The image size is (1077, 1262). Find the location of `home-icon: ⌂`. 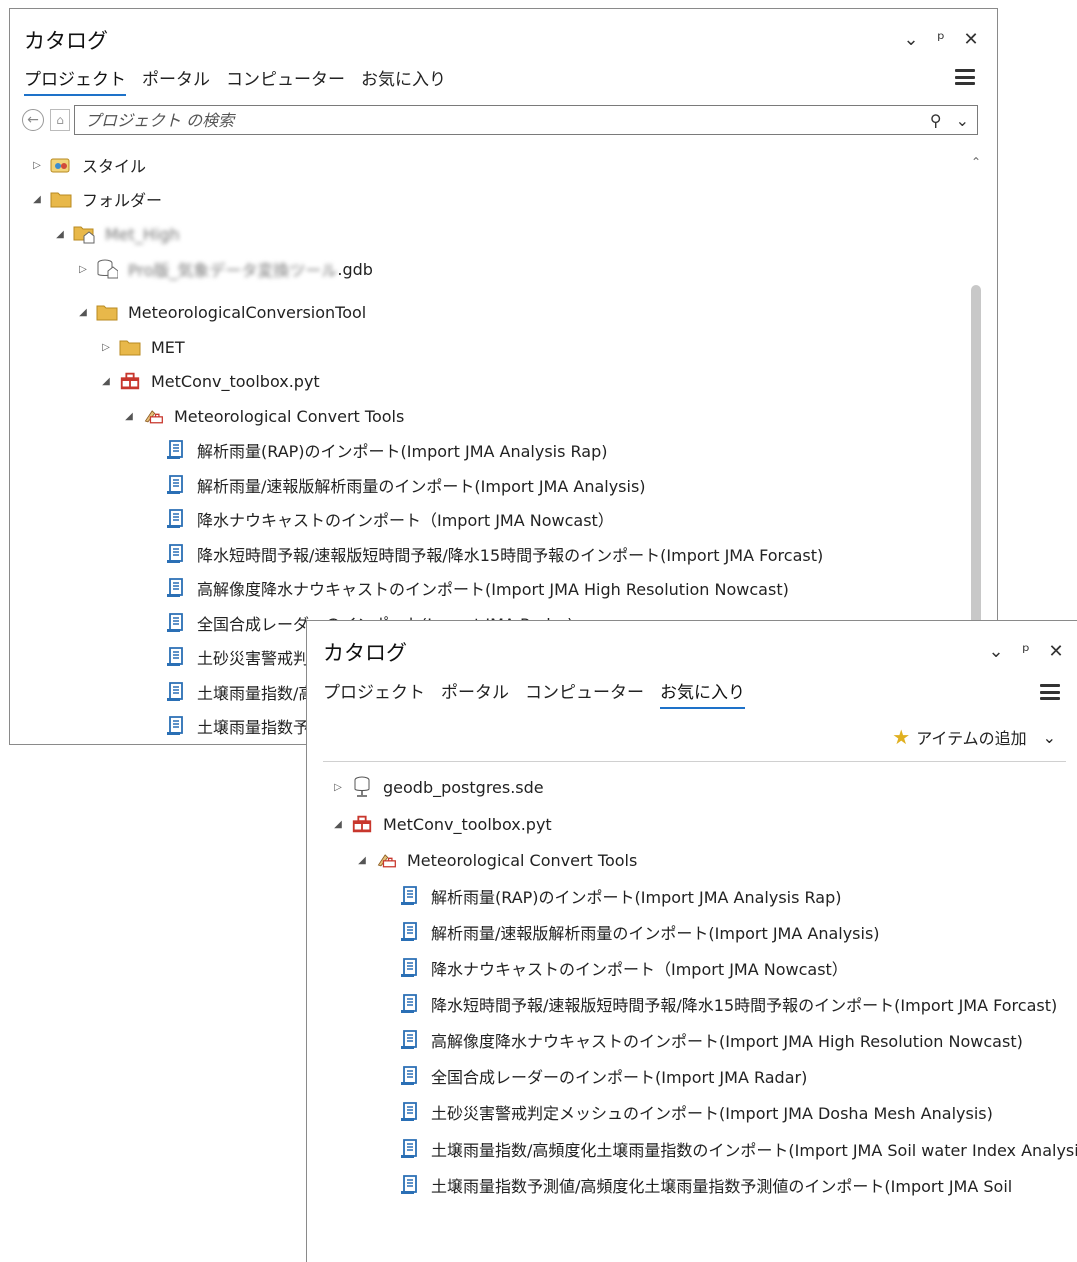

home-icon: ⌂ is located at coordinates (60, 120).